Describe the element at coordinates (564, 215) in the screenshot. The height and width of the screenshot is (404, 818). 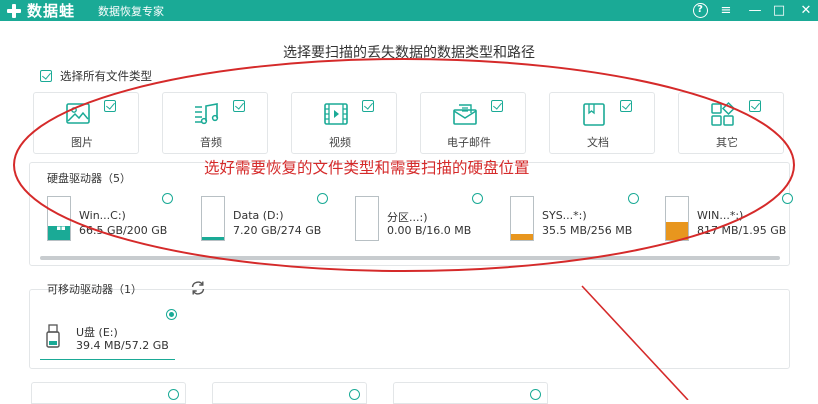
I see `drive-name: SYS...*:)` at that location.